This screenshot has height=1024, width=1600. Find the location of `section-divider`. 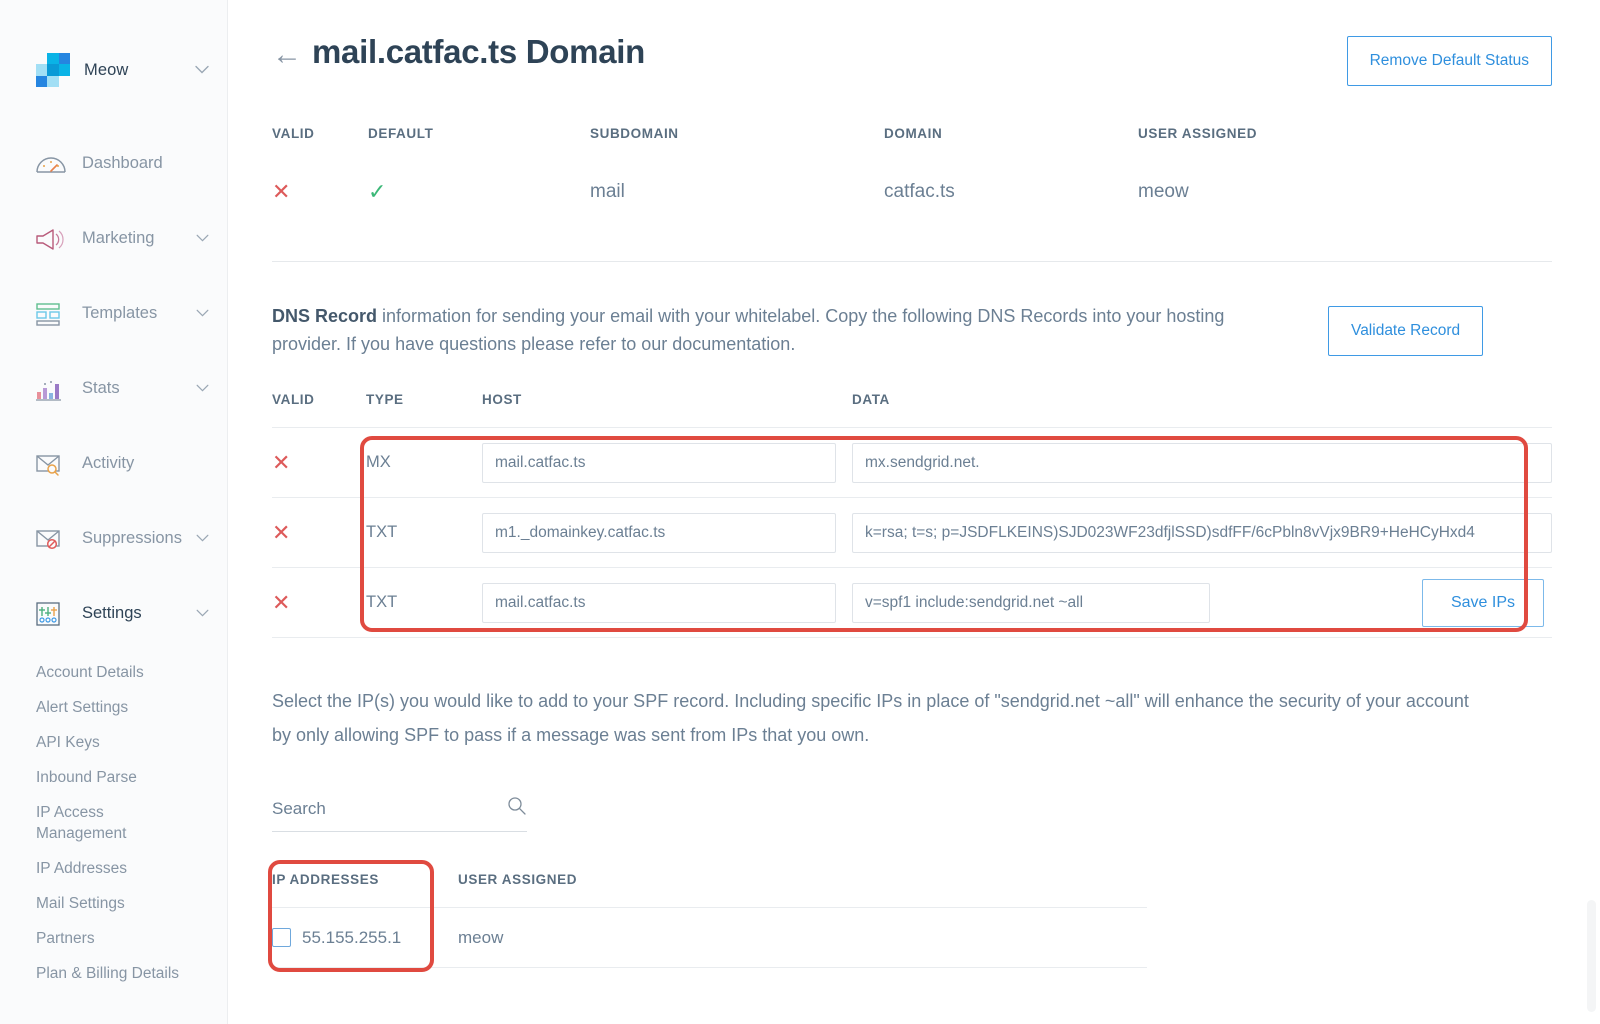

section-divider is located at coordinates (912, 261).